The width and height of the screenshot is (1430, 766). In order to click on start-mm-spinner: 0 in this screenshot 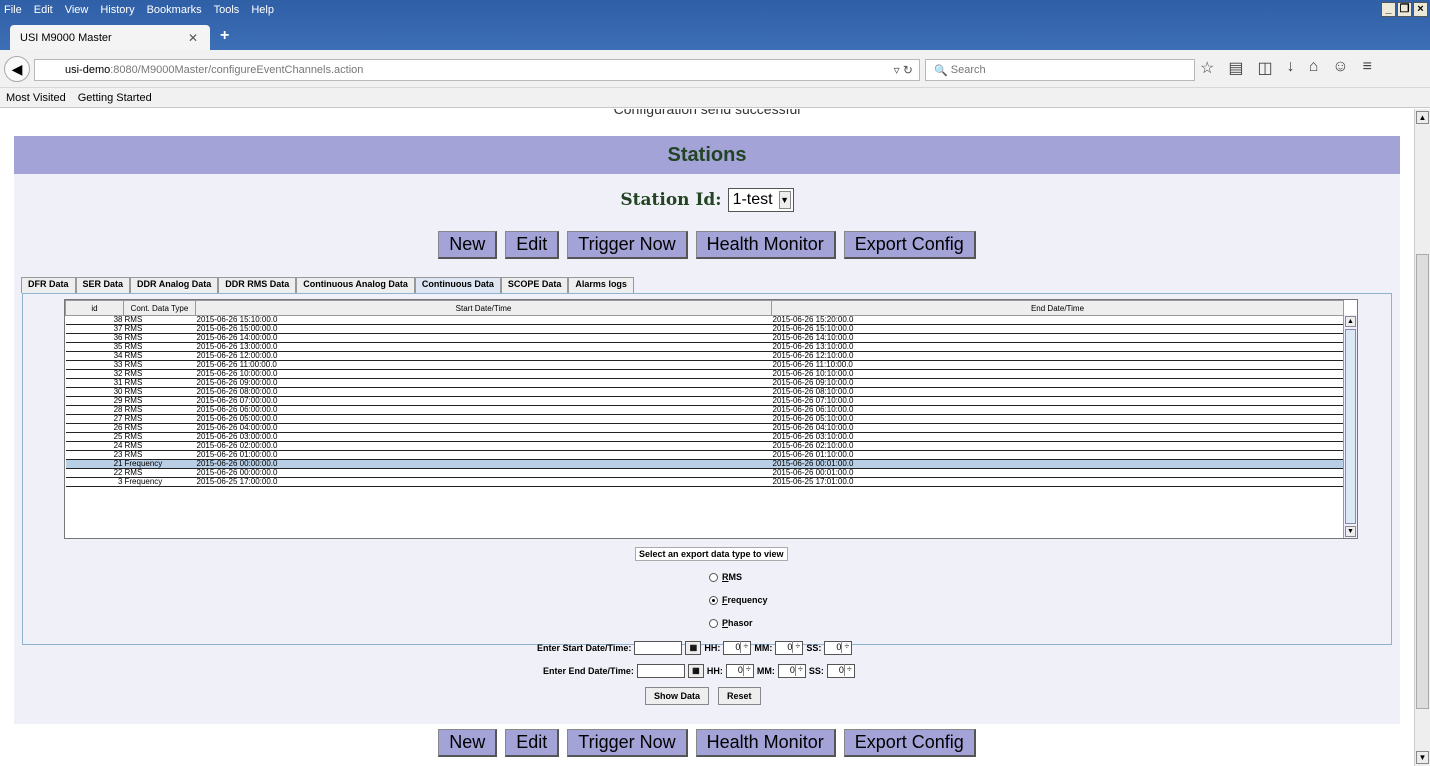, I will do `click(789, 648)`.